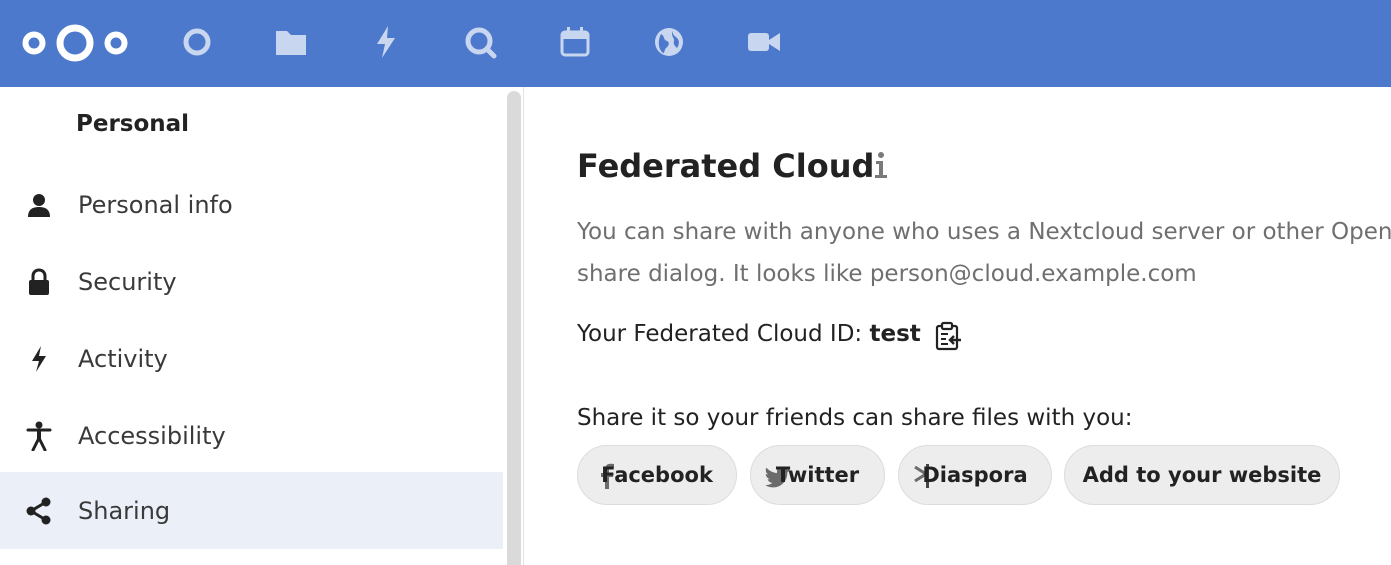  I want to click on add-to-website-button: Add to your website, so click(1202, 475).